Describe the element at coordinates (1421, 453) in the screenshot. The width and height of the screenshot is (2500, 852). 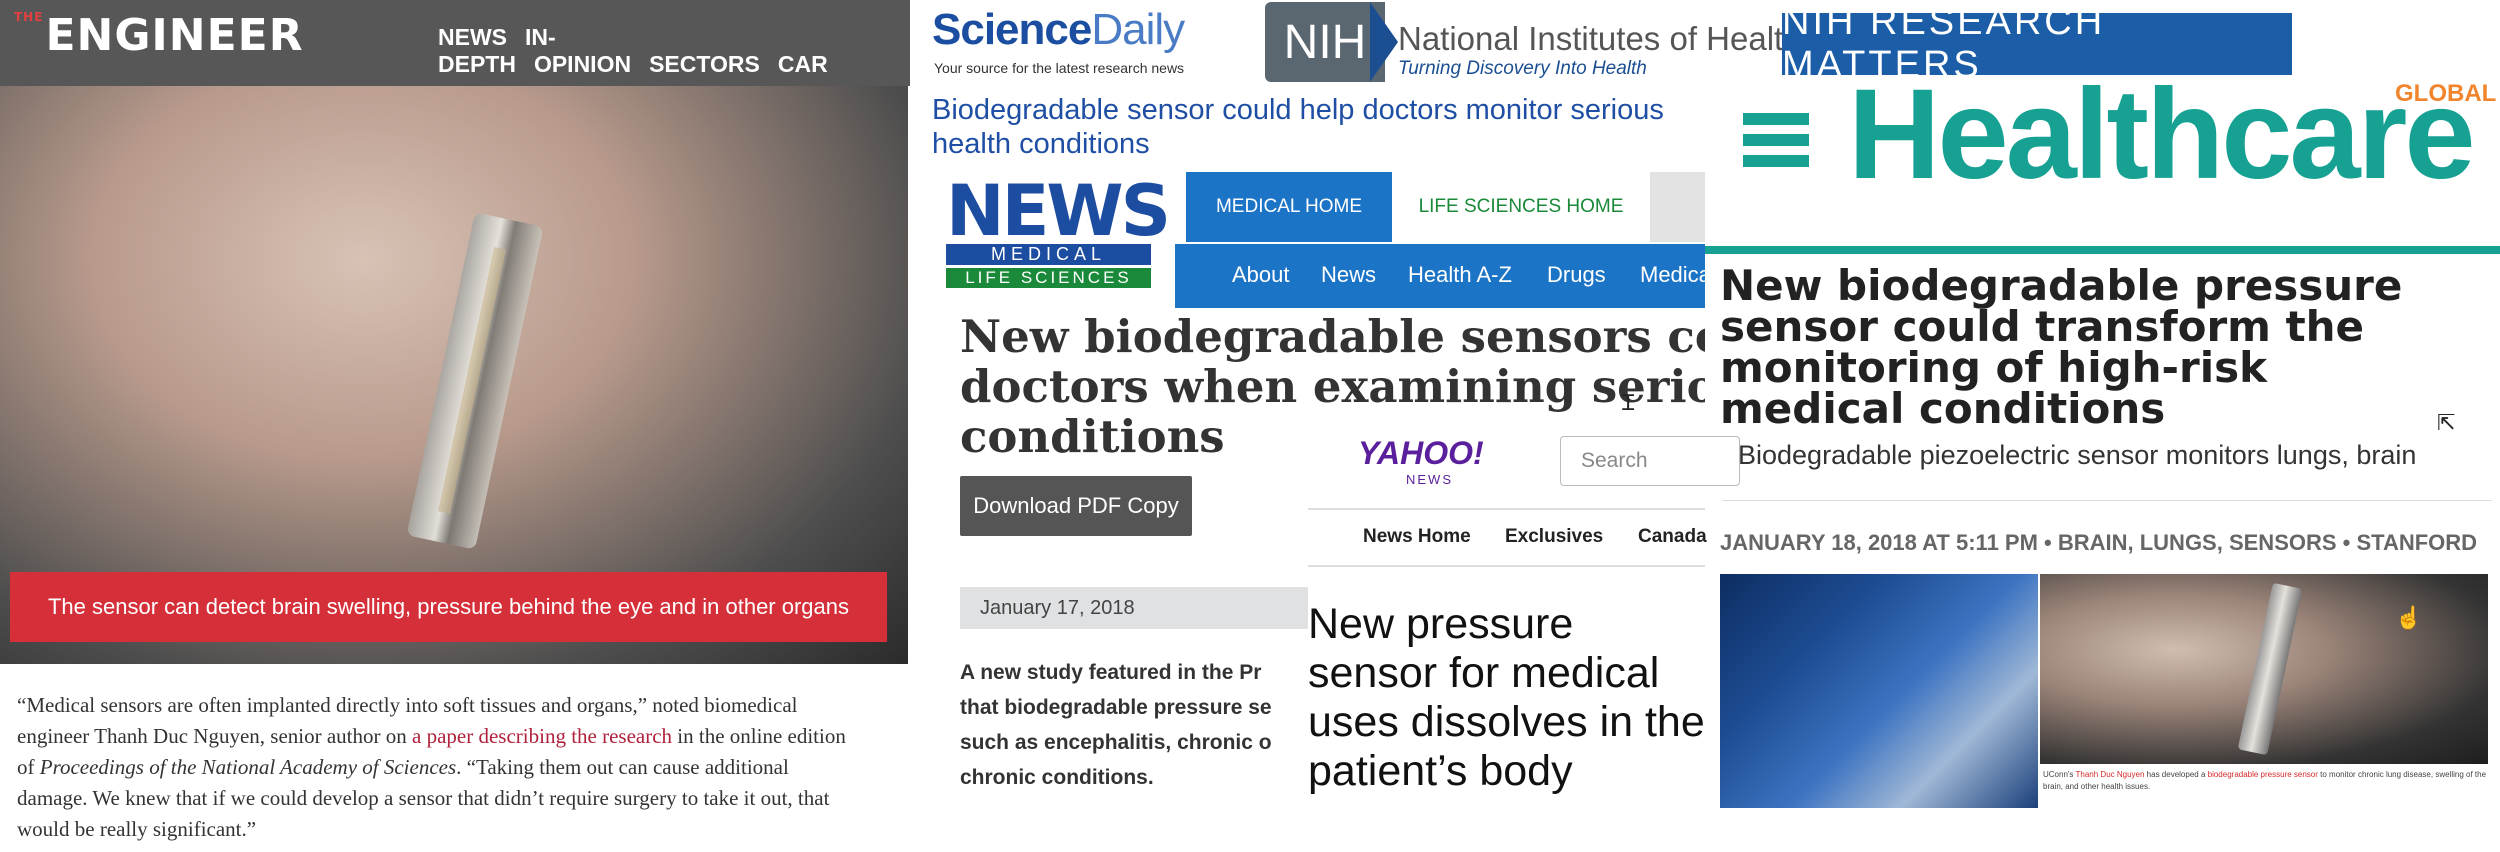
I see `yahoo-logo: YAHOO!` at that location.